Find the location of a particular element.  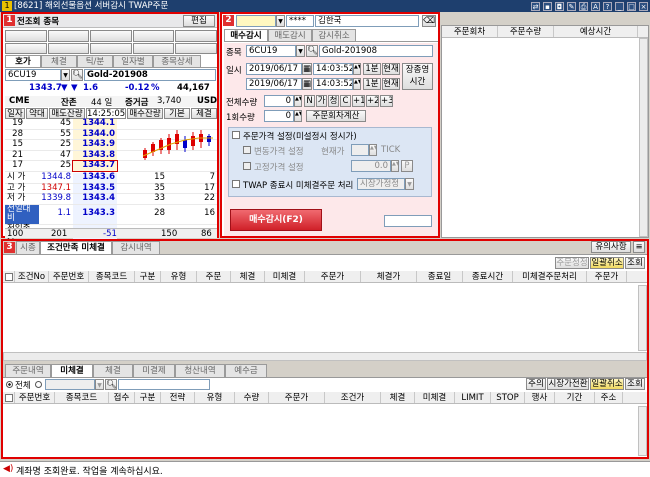

fixed-price-checkbox is located at coordinates (247, 166).